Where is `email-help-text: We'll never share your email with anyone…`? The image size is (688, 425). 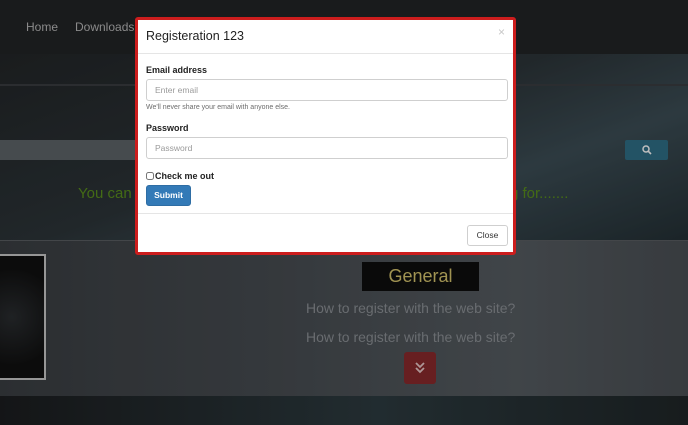
email-help-text: We'll never share your email with anyone… is located at coordinates (218, 107).